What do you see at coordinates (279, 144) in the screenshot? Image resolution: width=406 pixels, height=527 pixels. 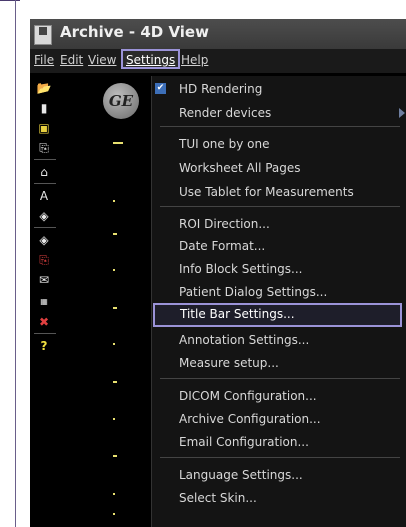 I see `menu-item-tui-one-by-one: TUI one by one` at bounding box center [279, 144].